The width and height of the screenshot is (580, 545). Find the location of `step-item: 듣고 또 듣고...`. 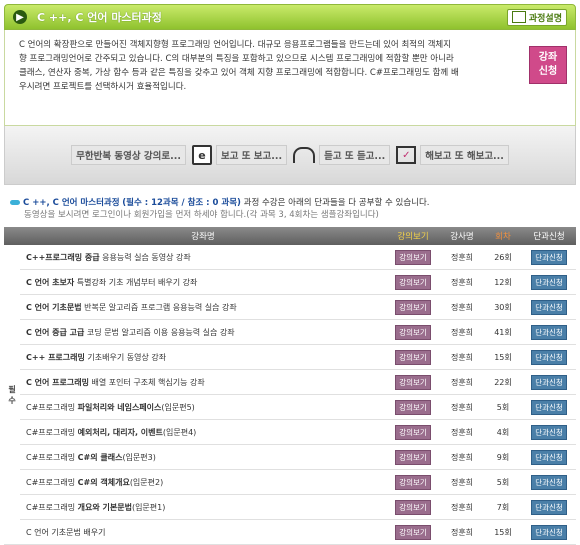

step-item: 듣고 또 듣고... is located at coordinates (342, 155).